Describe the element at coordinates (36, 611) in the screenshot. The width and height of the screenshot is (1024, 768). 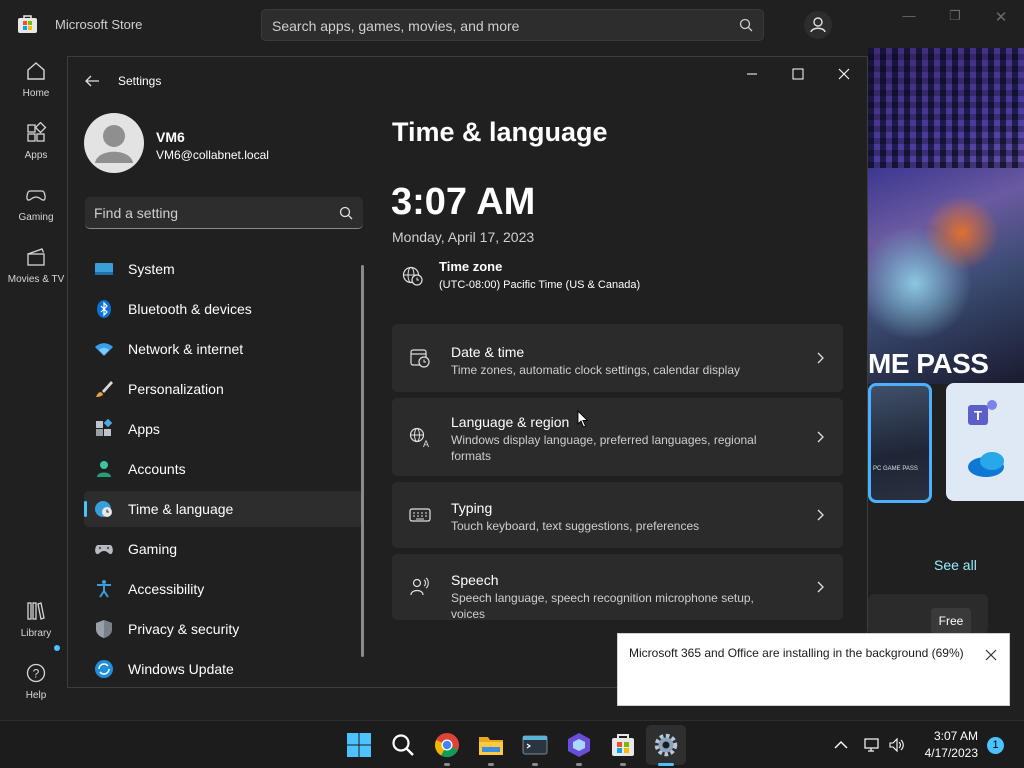
I see `library-icon` at that location.